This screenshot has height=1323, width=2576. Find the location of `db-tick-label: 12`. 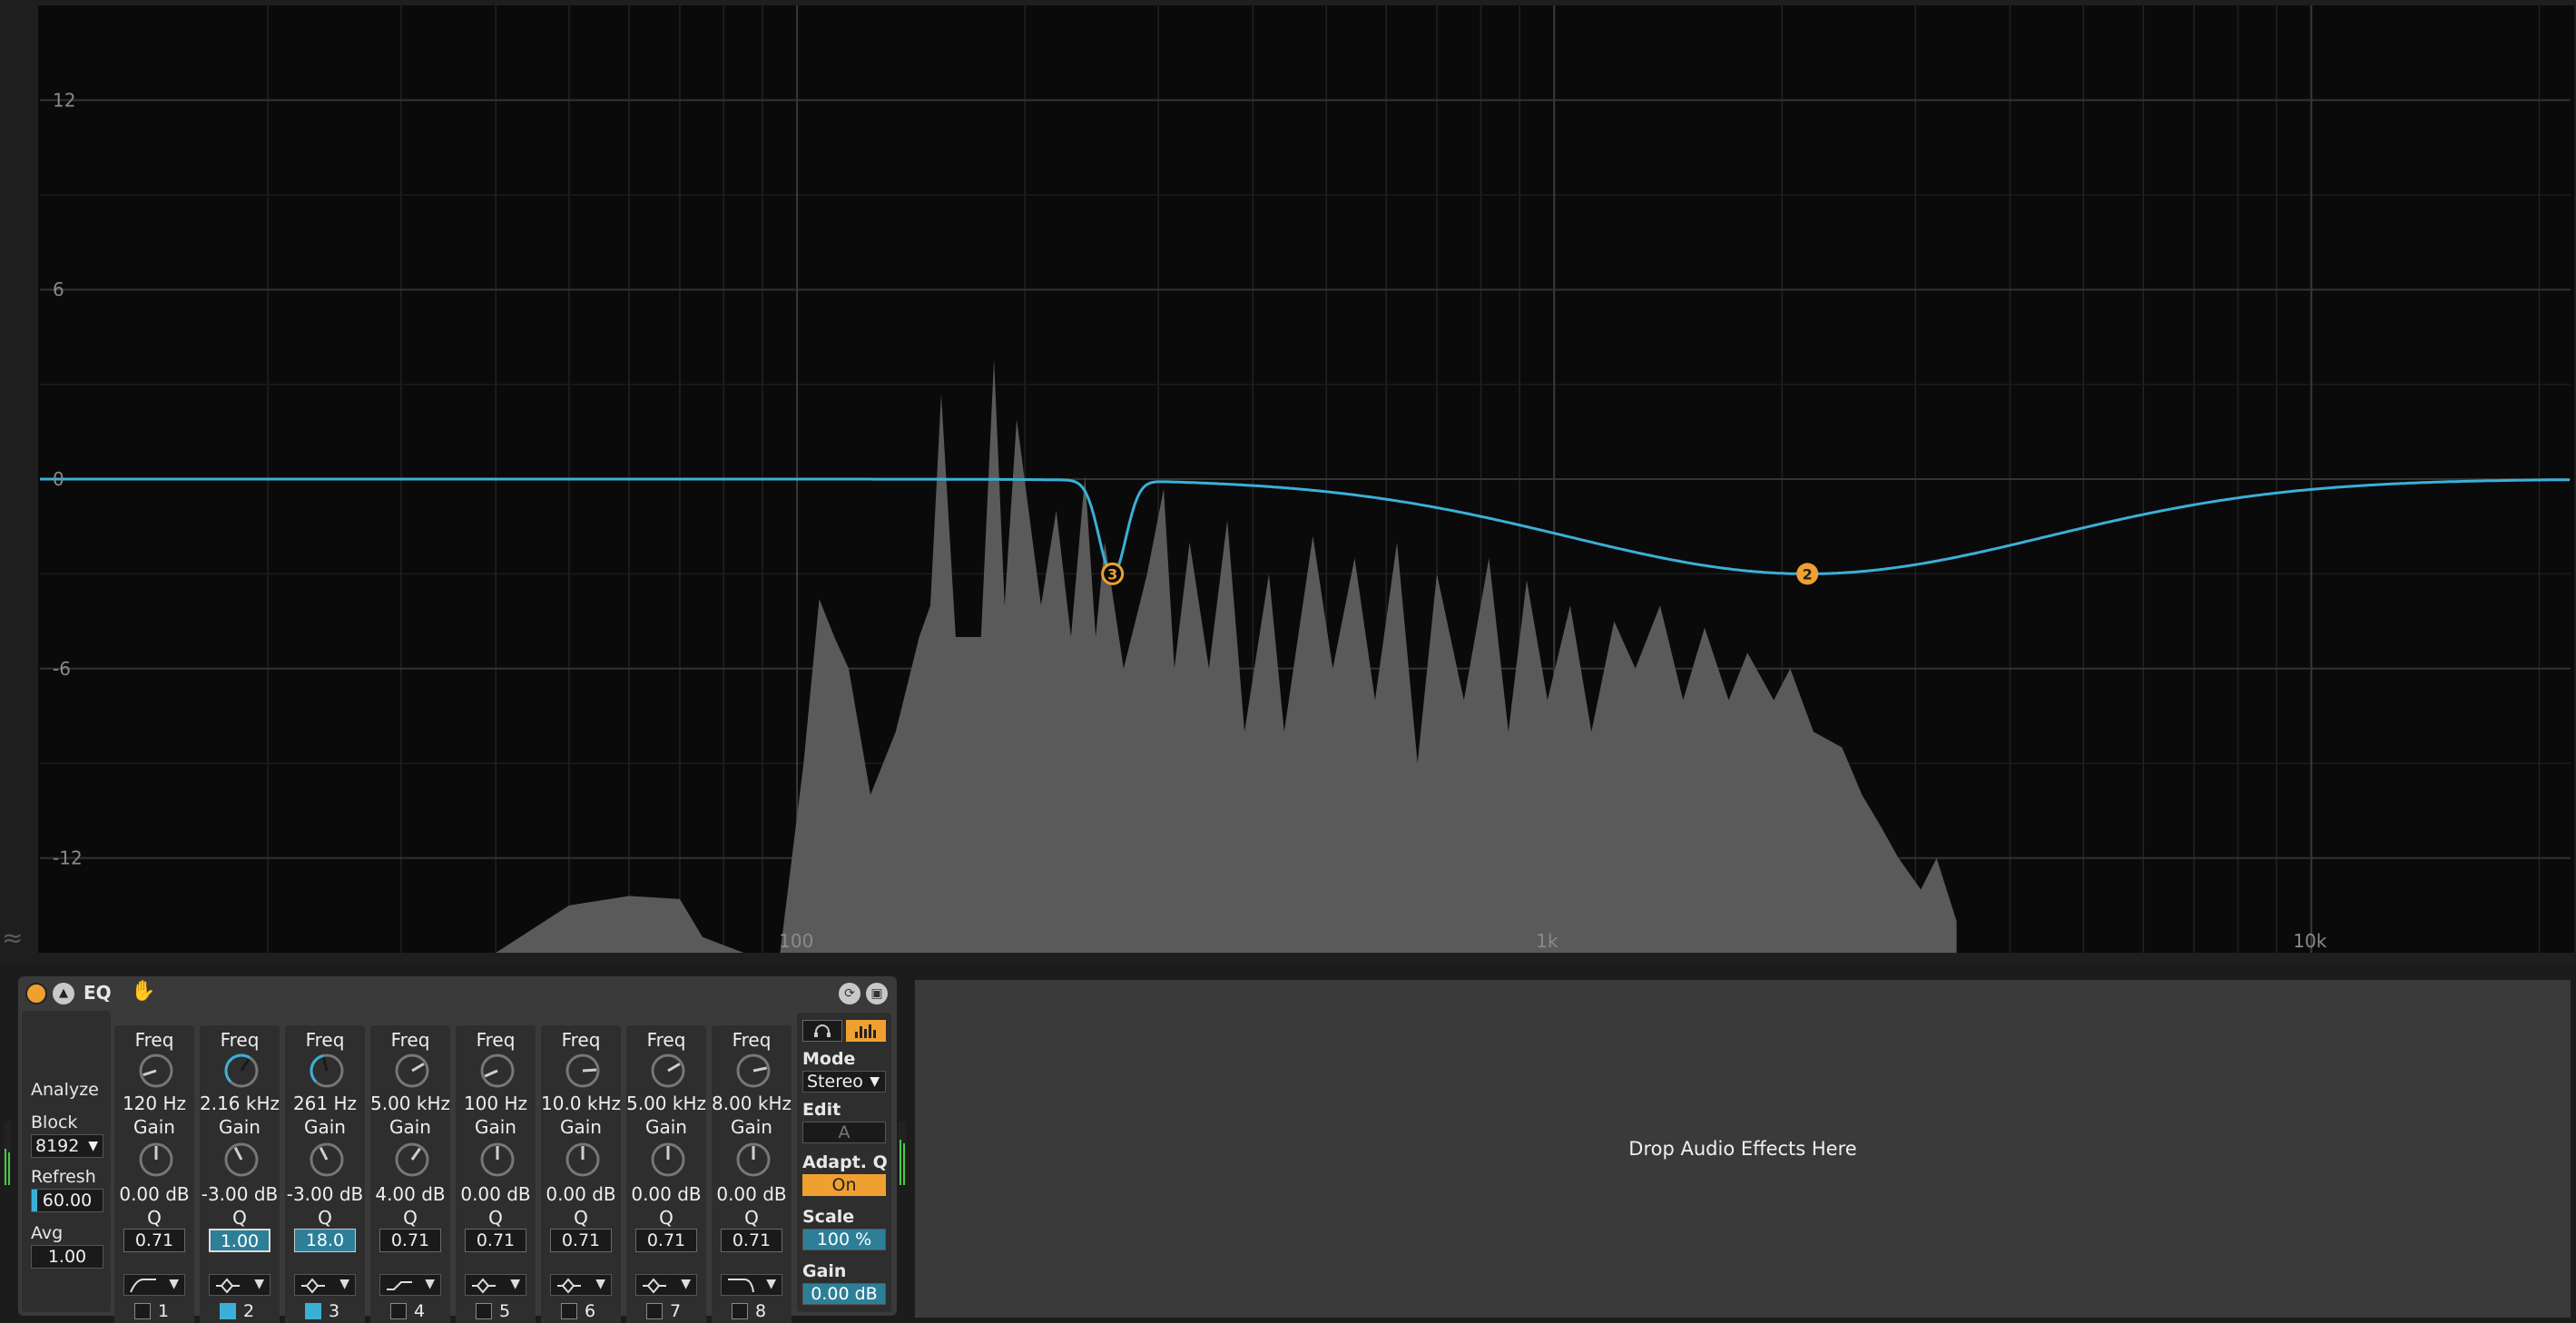

db-tick-label: 12 is located at coordinates (64, 100).